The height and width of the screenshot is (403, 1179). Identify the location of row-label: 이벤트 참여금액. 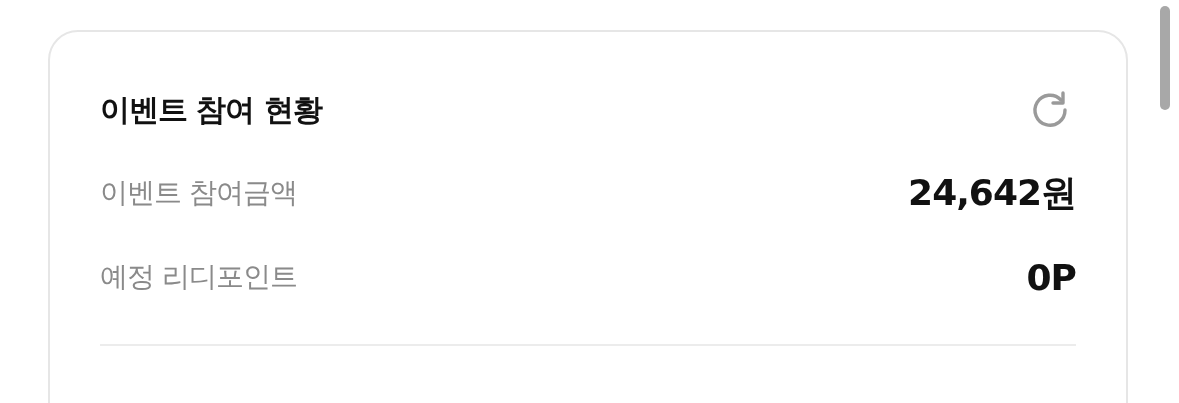
(198, 193).